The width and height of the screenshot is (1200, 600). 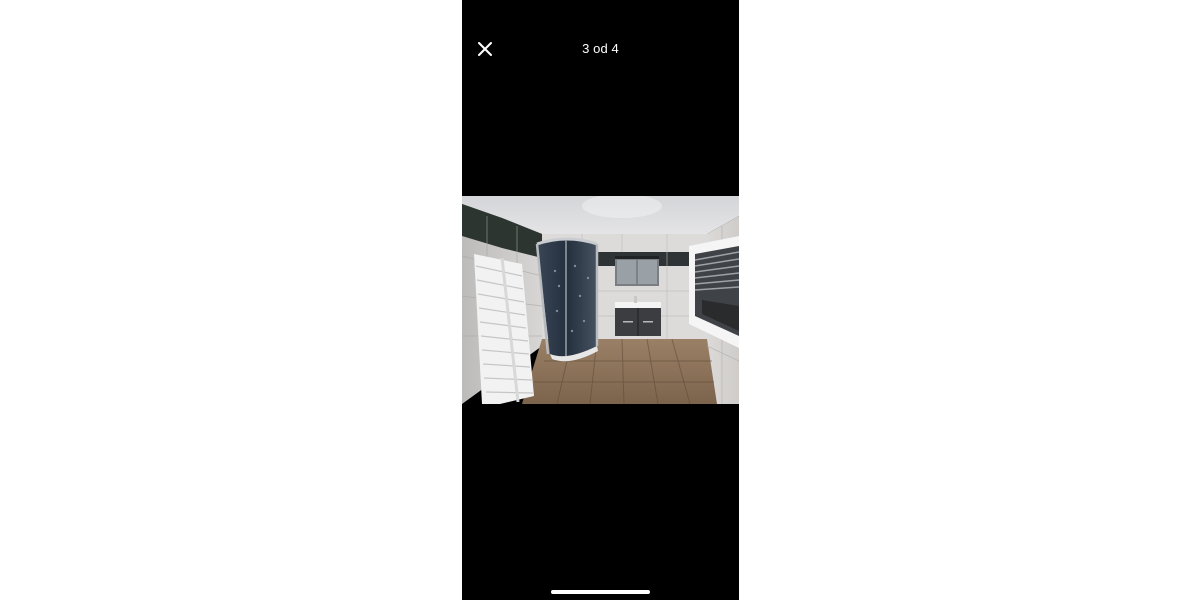 I want to click on image-counter: 3 od 4, so click(x=600, y=48).